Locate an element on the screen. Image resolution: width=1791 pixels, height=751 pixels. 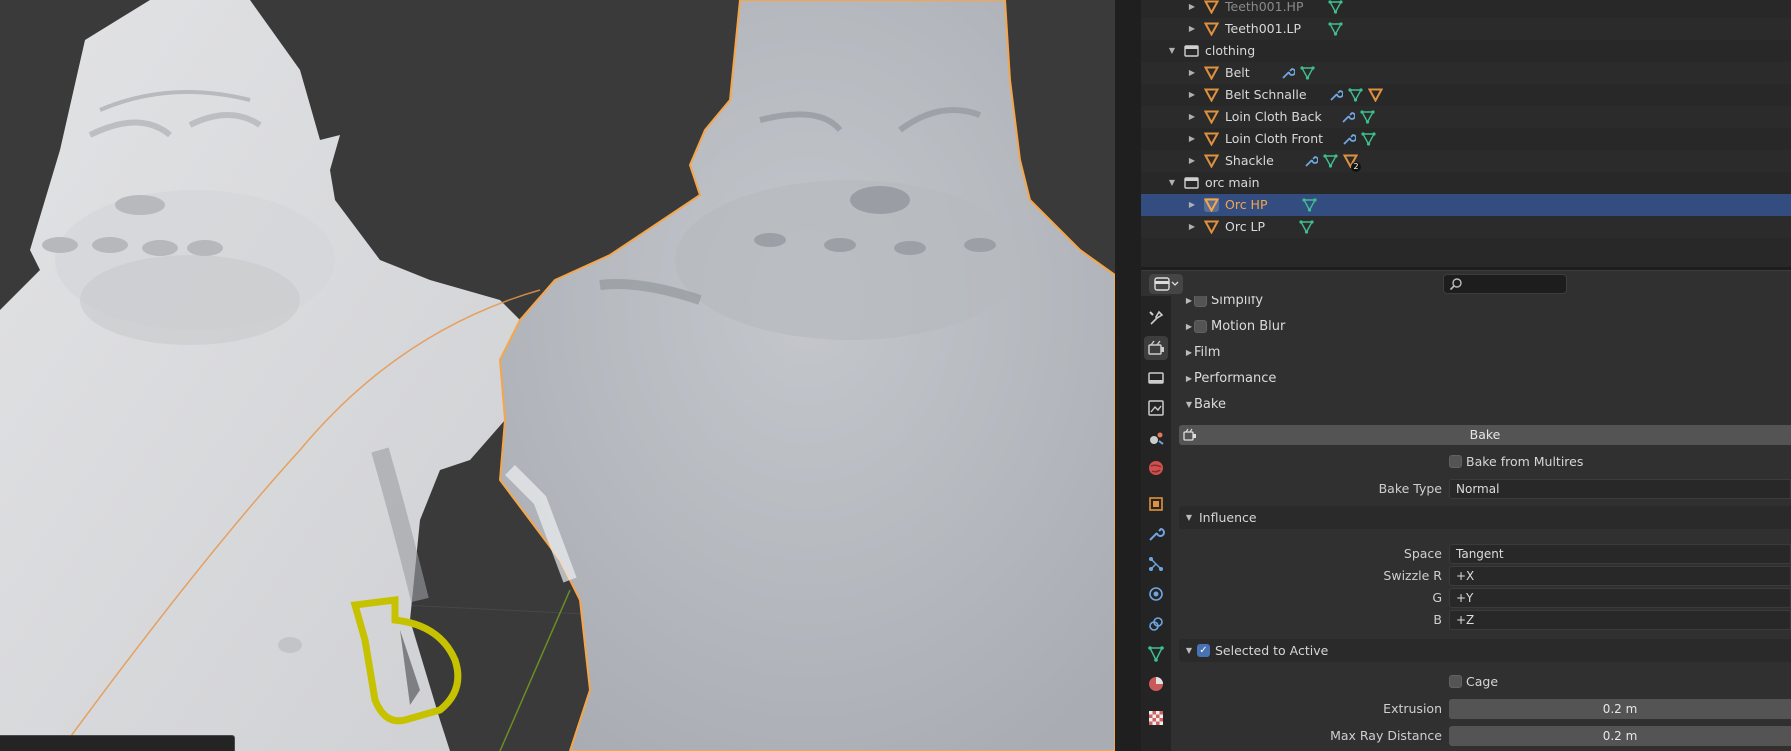
outliner-row-belt-schnalle: ▶ Belt Schnalle is located at coordinates (1466, 95).